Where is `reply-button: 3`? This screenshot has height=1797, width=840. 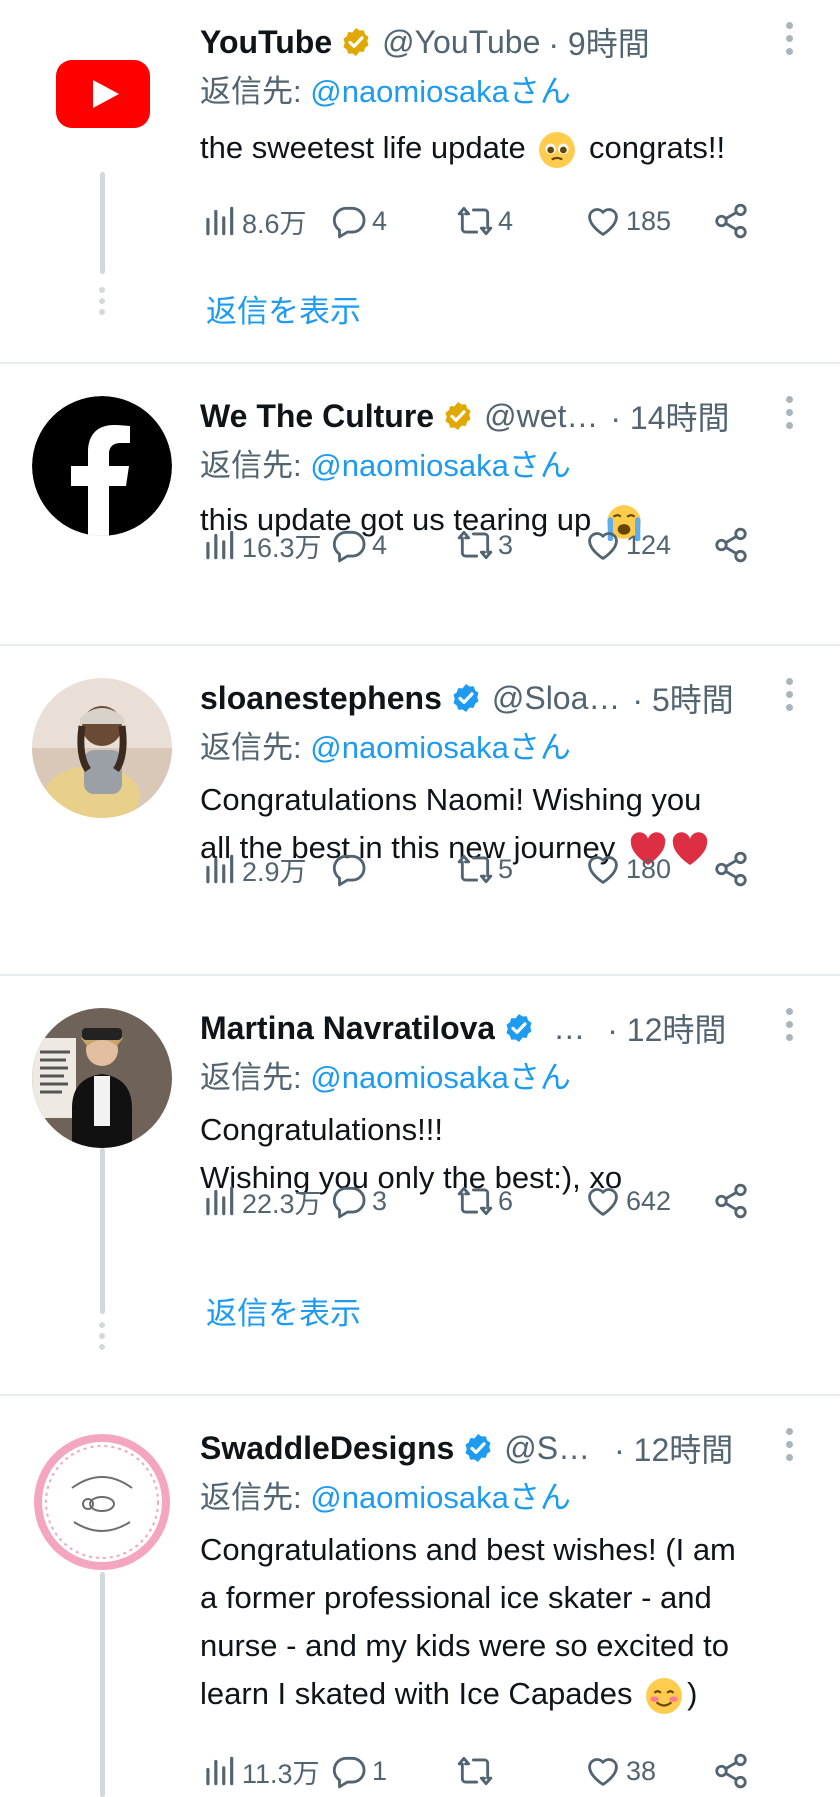
reply-button: 3 is located at coordinates (358, 1201).